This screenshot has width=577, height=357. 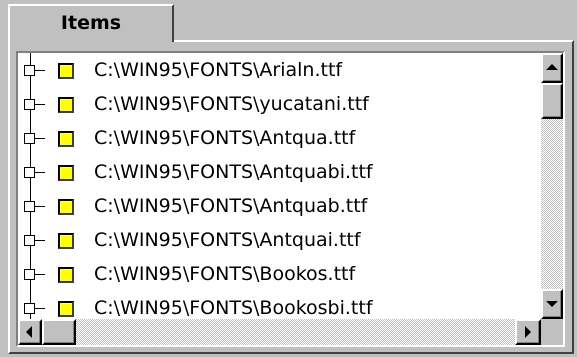 I want to click on scroll-down-button, so click(x=552, y=304).